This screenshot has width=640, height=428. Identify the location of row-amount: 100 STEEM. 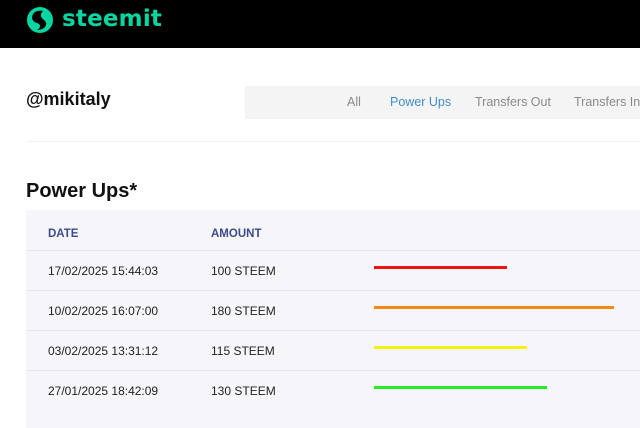
(243, 271).